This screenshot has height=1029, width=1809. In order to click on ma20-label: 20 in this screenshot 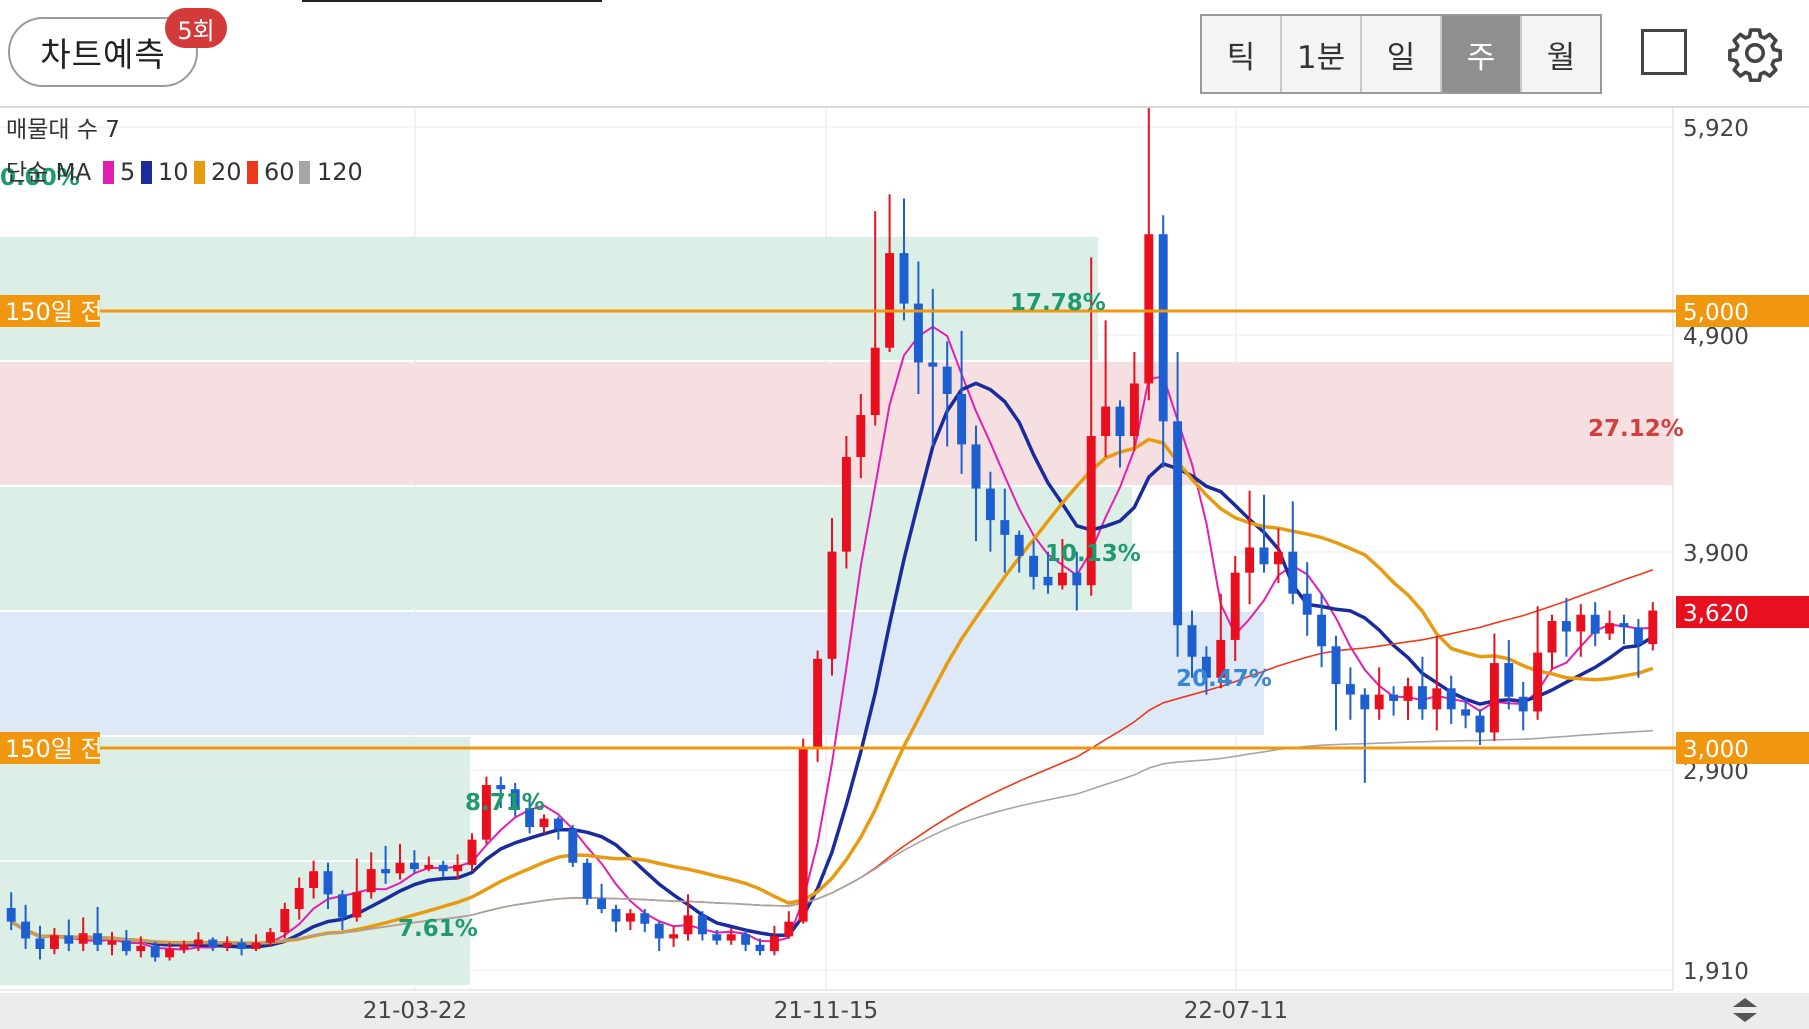, I will do `click(226, 172)`.